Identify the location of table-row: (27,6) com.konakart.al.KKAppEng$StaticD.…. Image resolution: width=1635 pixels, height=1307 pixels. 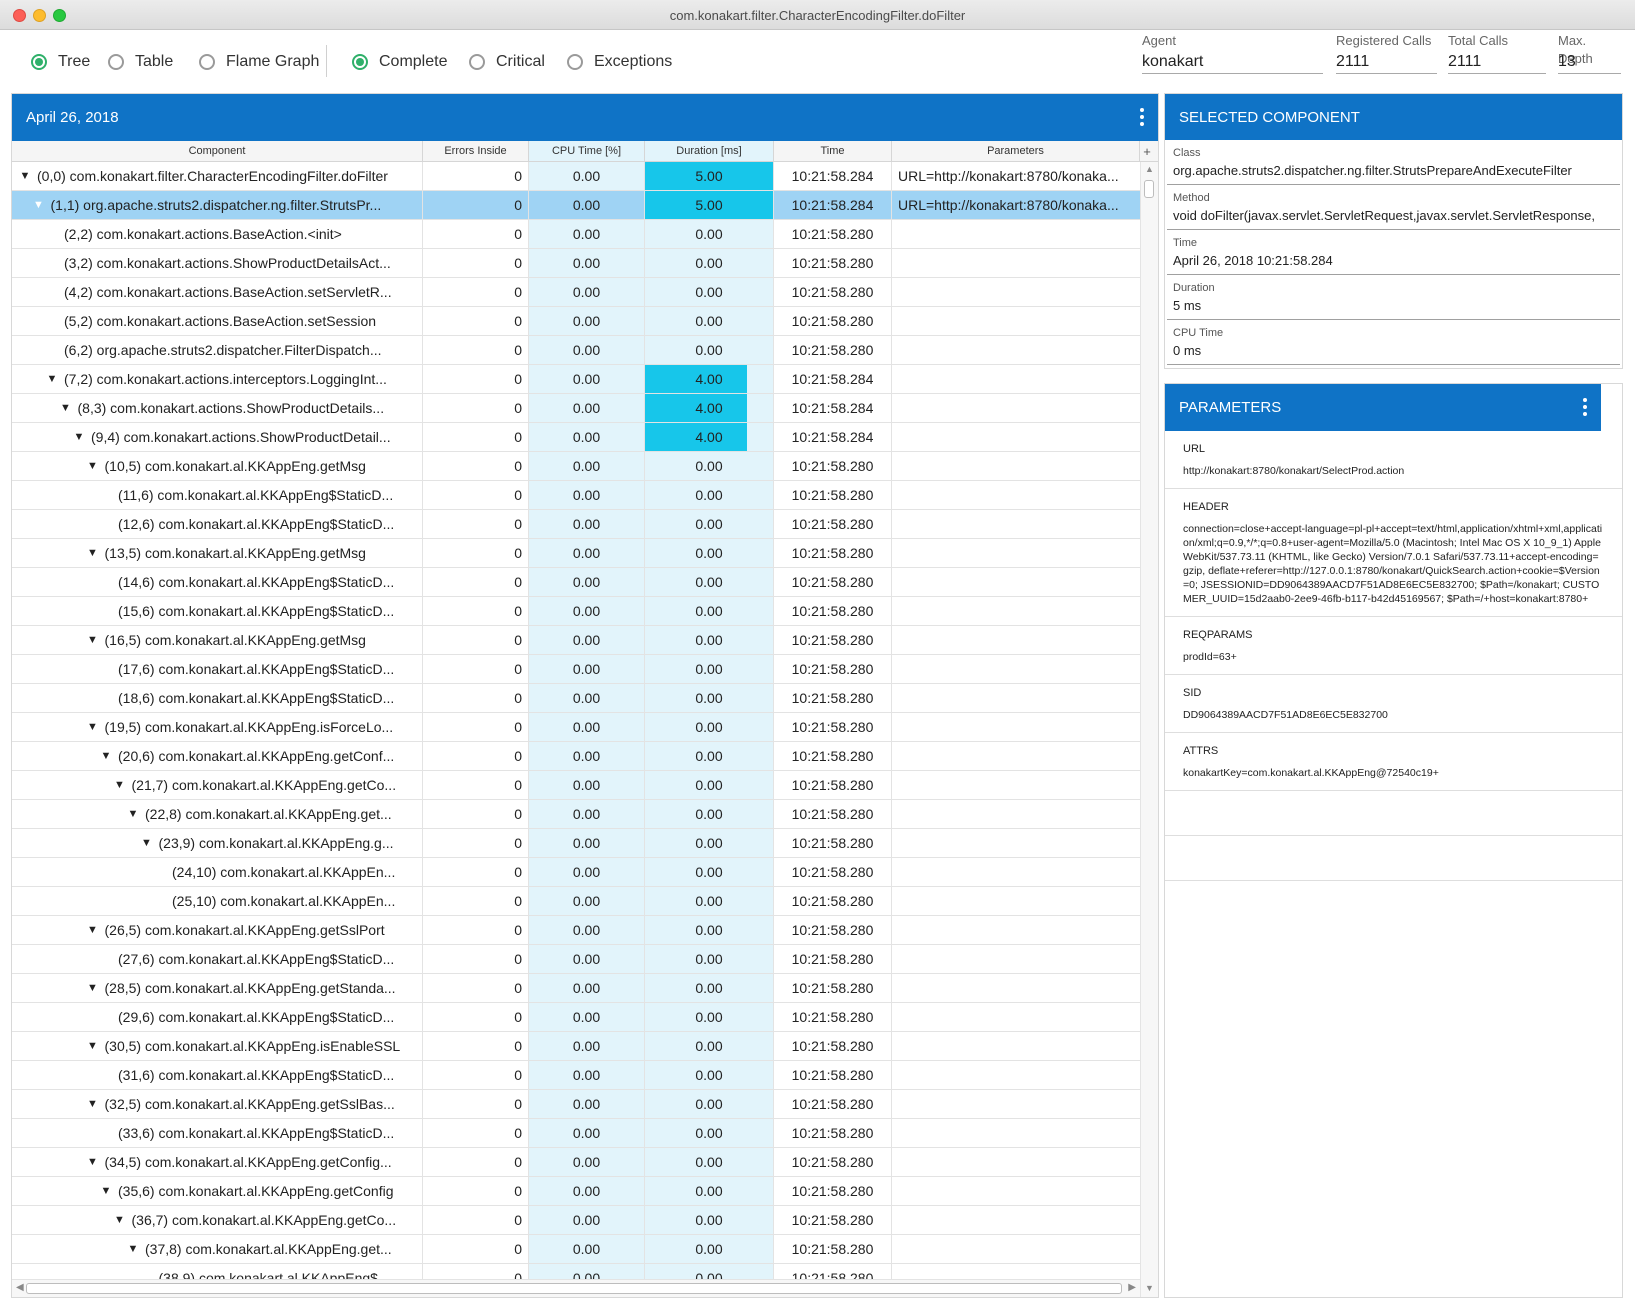
(576, 959).